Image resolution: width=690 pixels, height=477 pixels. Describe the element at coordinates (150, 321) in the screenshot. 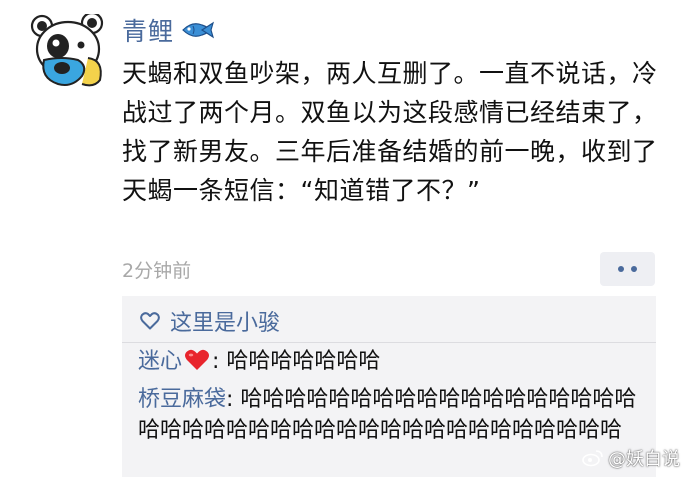

I see `heart-outline-icon` at that location.